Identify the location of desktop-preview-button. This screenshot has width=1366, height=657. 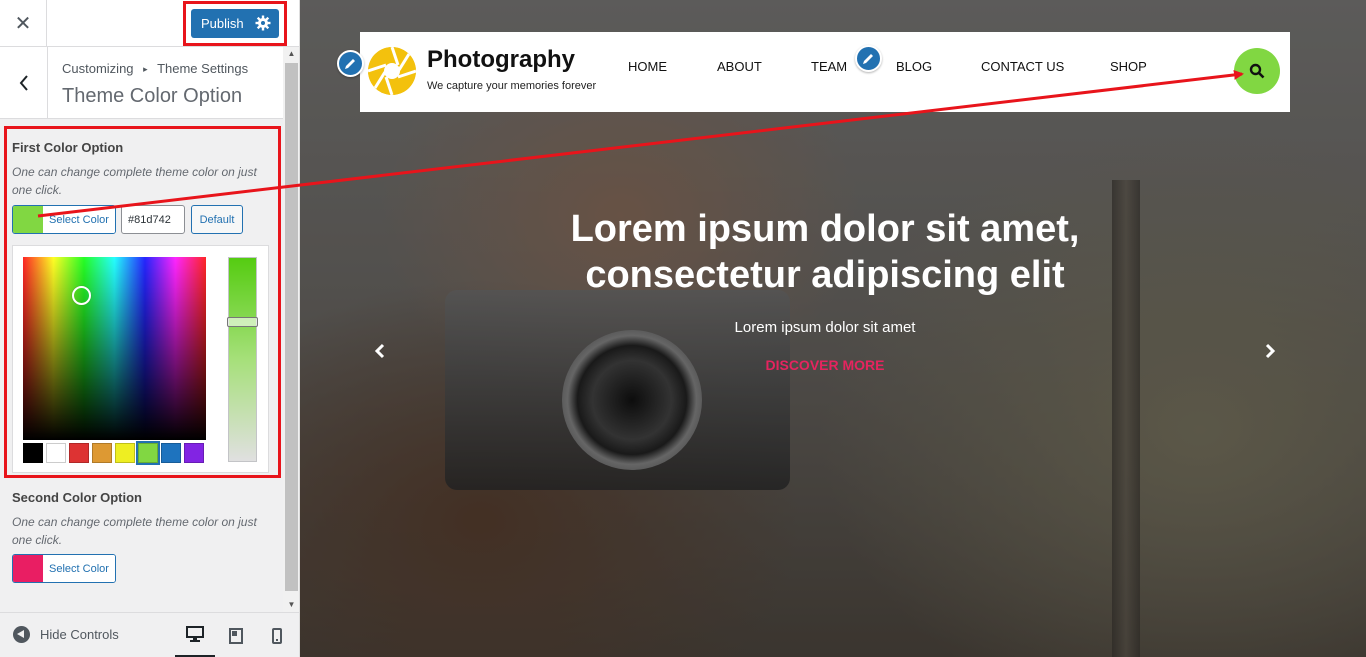
(195, 635).